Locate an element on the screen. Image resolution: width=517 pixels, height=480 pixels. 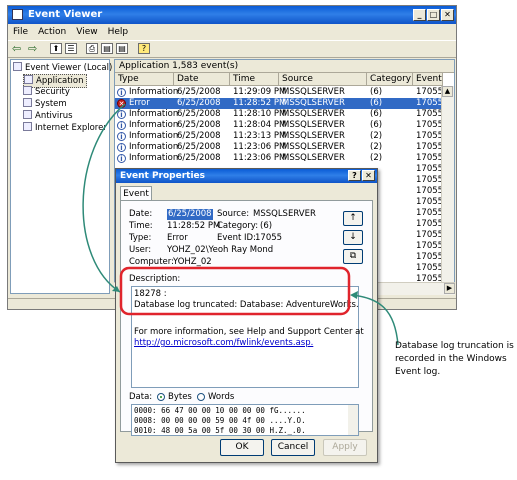
connector-arrow-left is located at coordinates (104, 198).